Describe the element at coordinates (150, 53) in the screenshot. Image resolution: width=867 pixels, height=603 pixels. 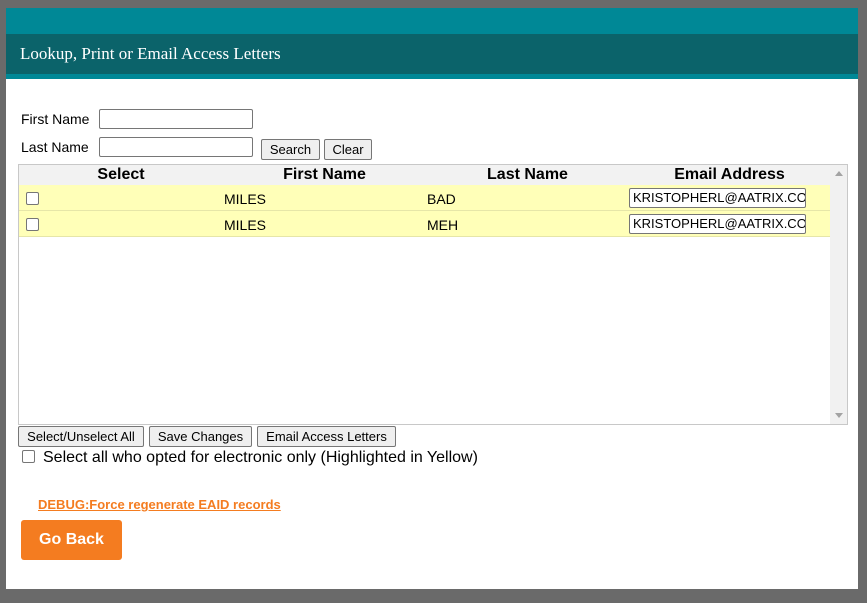
I see `page-title: Lookup, Print or Email Access Letters` at that location.